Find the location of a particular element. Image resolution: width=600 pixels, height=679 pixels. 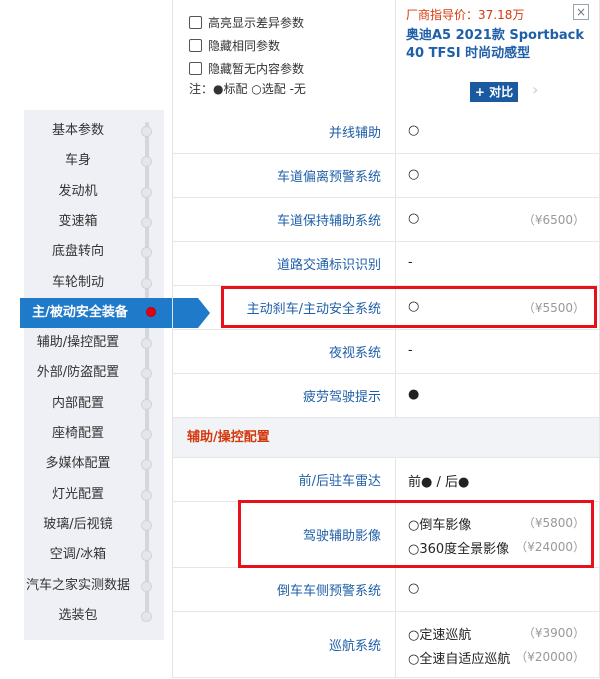

sidebar-item: 基本参数 is located at coordinates (94, 131).